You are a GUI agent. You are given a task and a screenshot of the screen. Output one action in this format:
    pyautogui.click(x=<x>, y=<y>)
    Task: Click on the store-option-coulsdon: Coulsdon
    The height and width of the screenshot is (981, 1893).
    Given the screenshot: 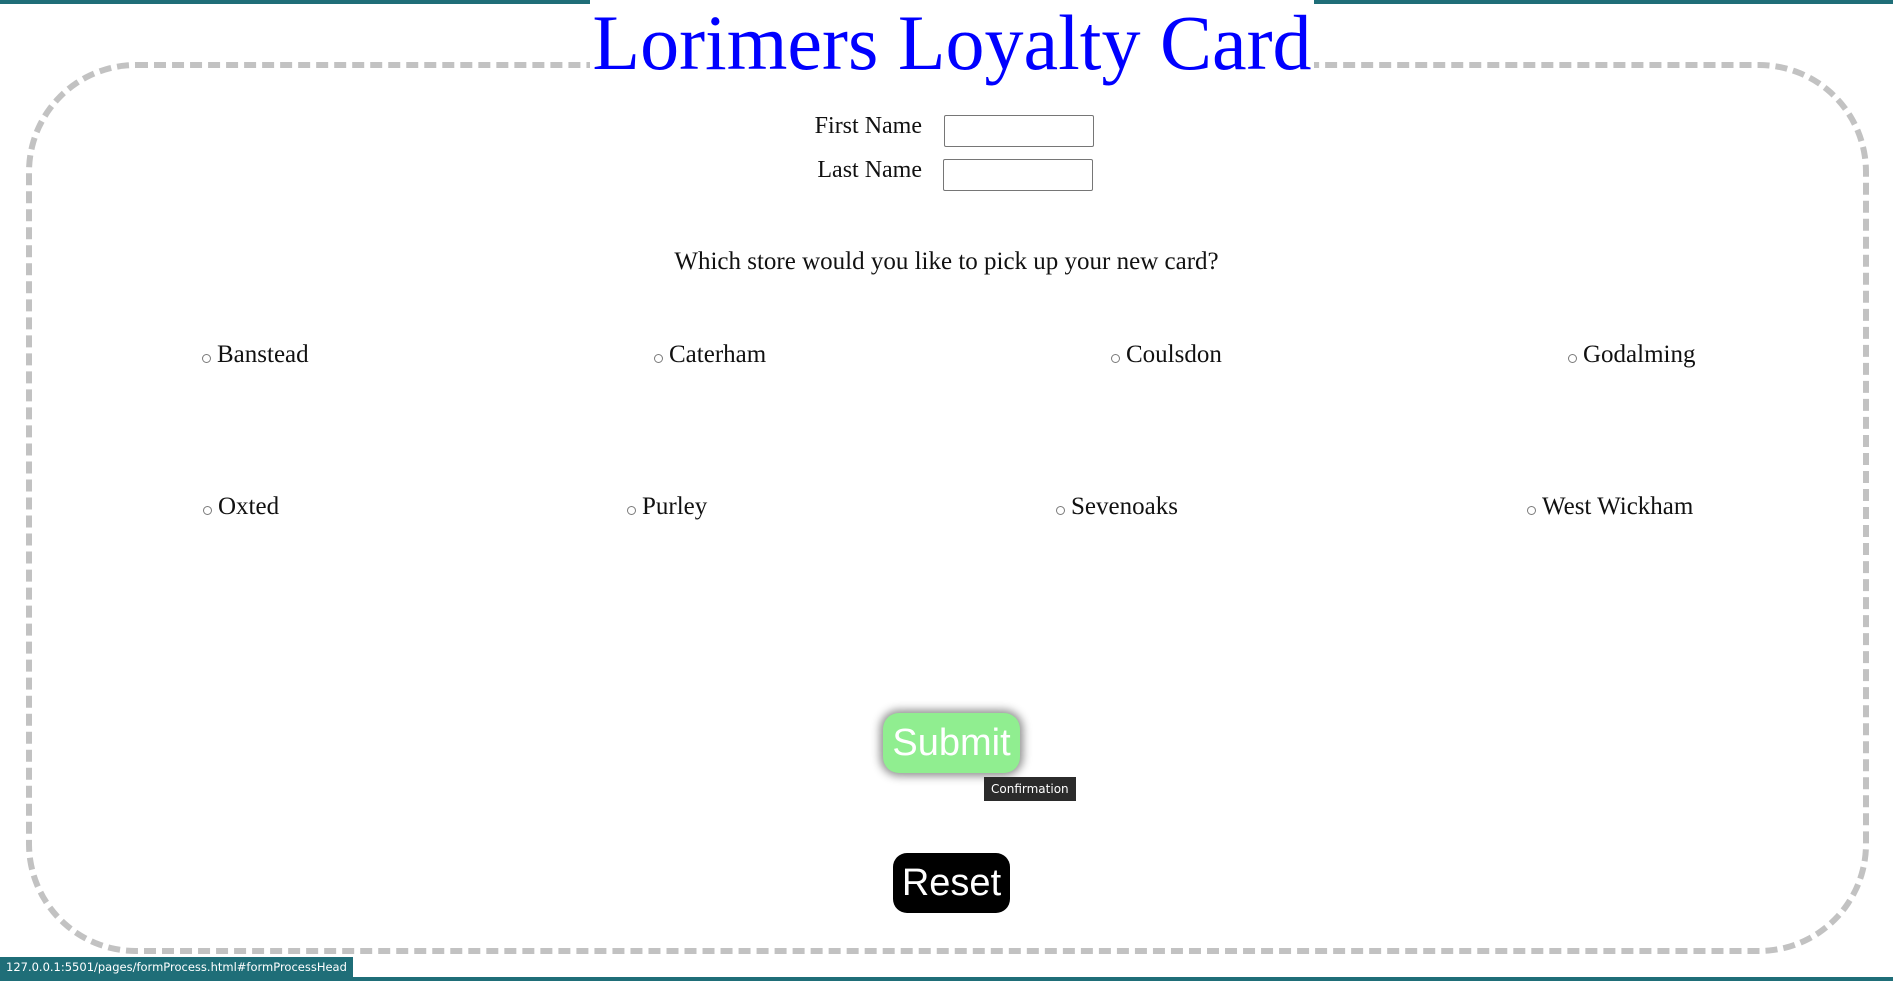 What is the action you would take?
    pyautogui.click(x=1166, y=355)
    